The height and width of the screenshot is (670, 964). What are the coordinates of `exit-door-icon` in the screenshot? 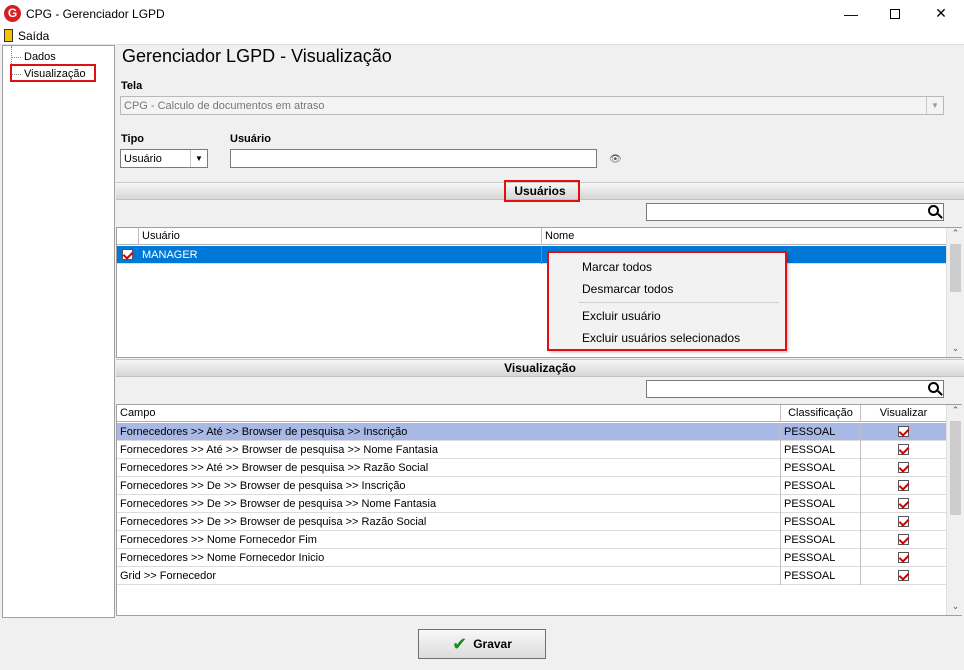 It's located at (8, 35).